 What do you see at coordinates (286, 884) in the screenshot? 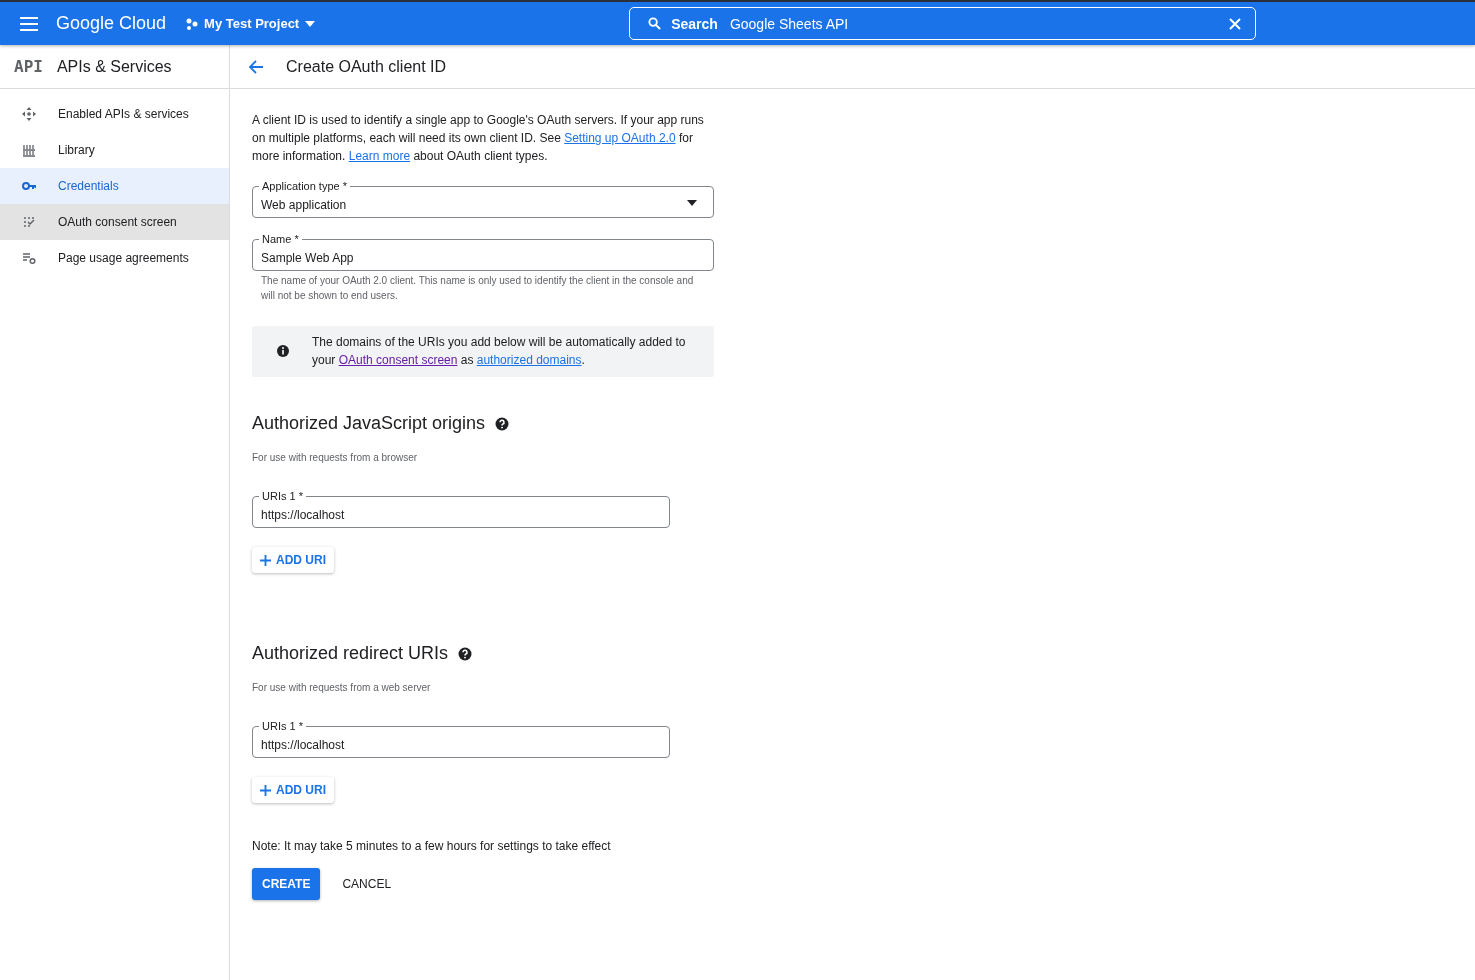
I see `create-button: CREATE` at bounding box center [286, 884].